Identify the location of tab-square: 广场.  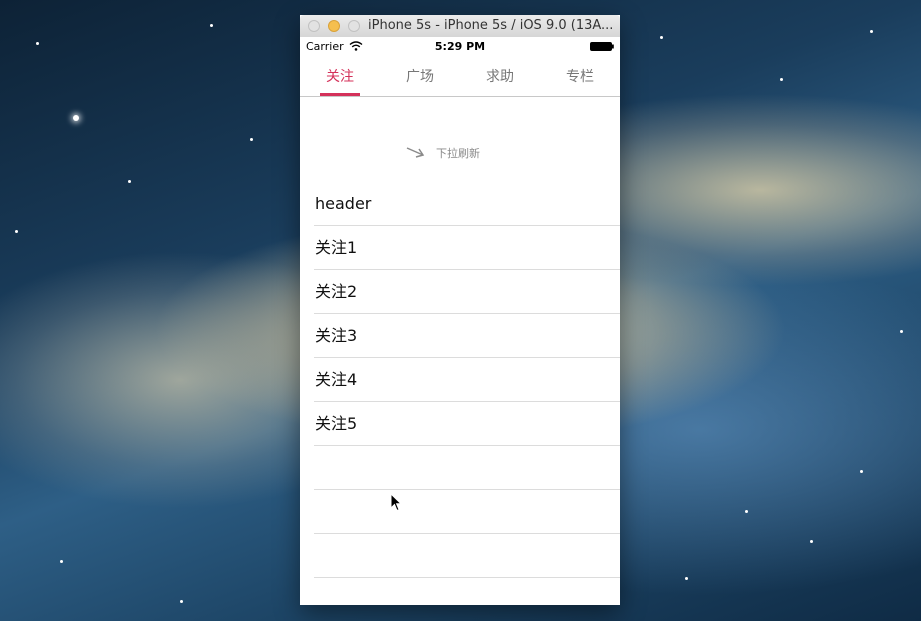
(420, 77).